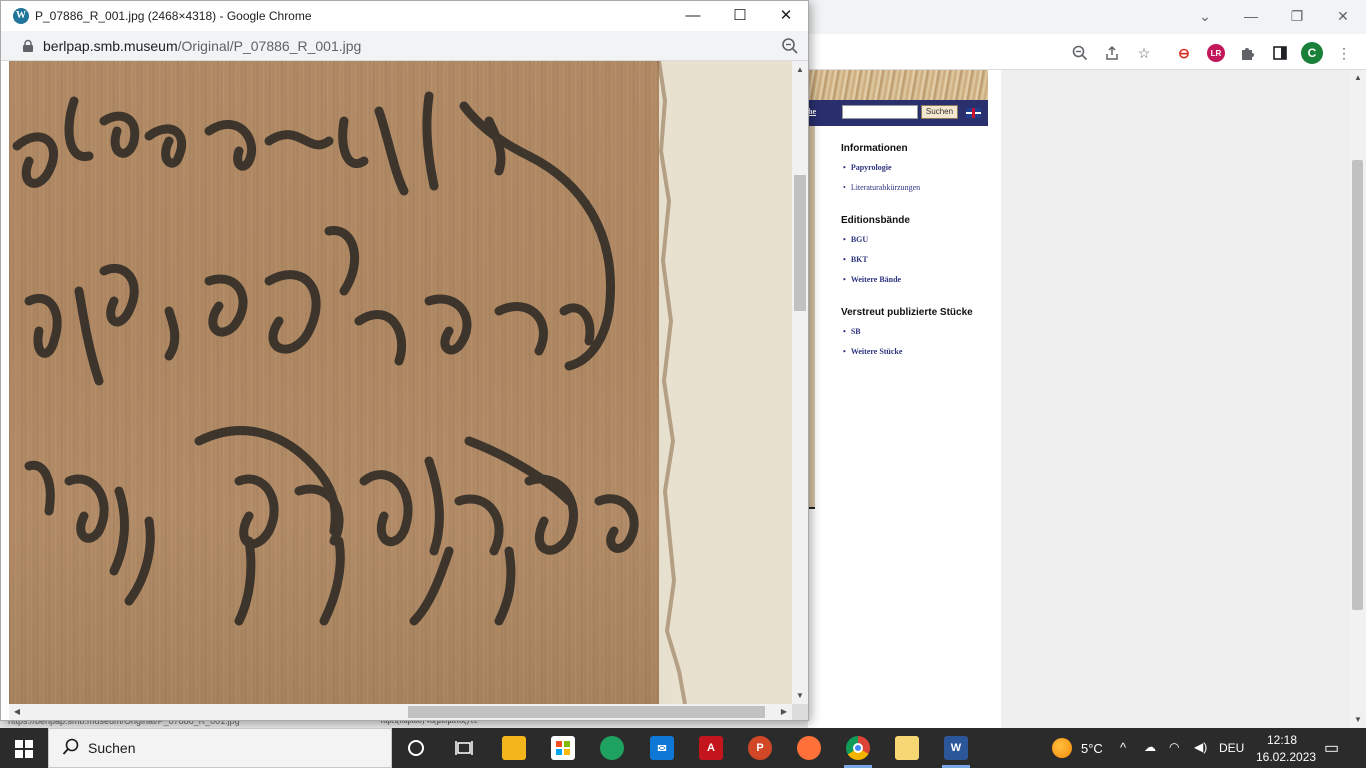  I want to click on share-icon, so click(1112, 53).